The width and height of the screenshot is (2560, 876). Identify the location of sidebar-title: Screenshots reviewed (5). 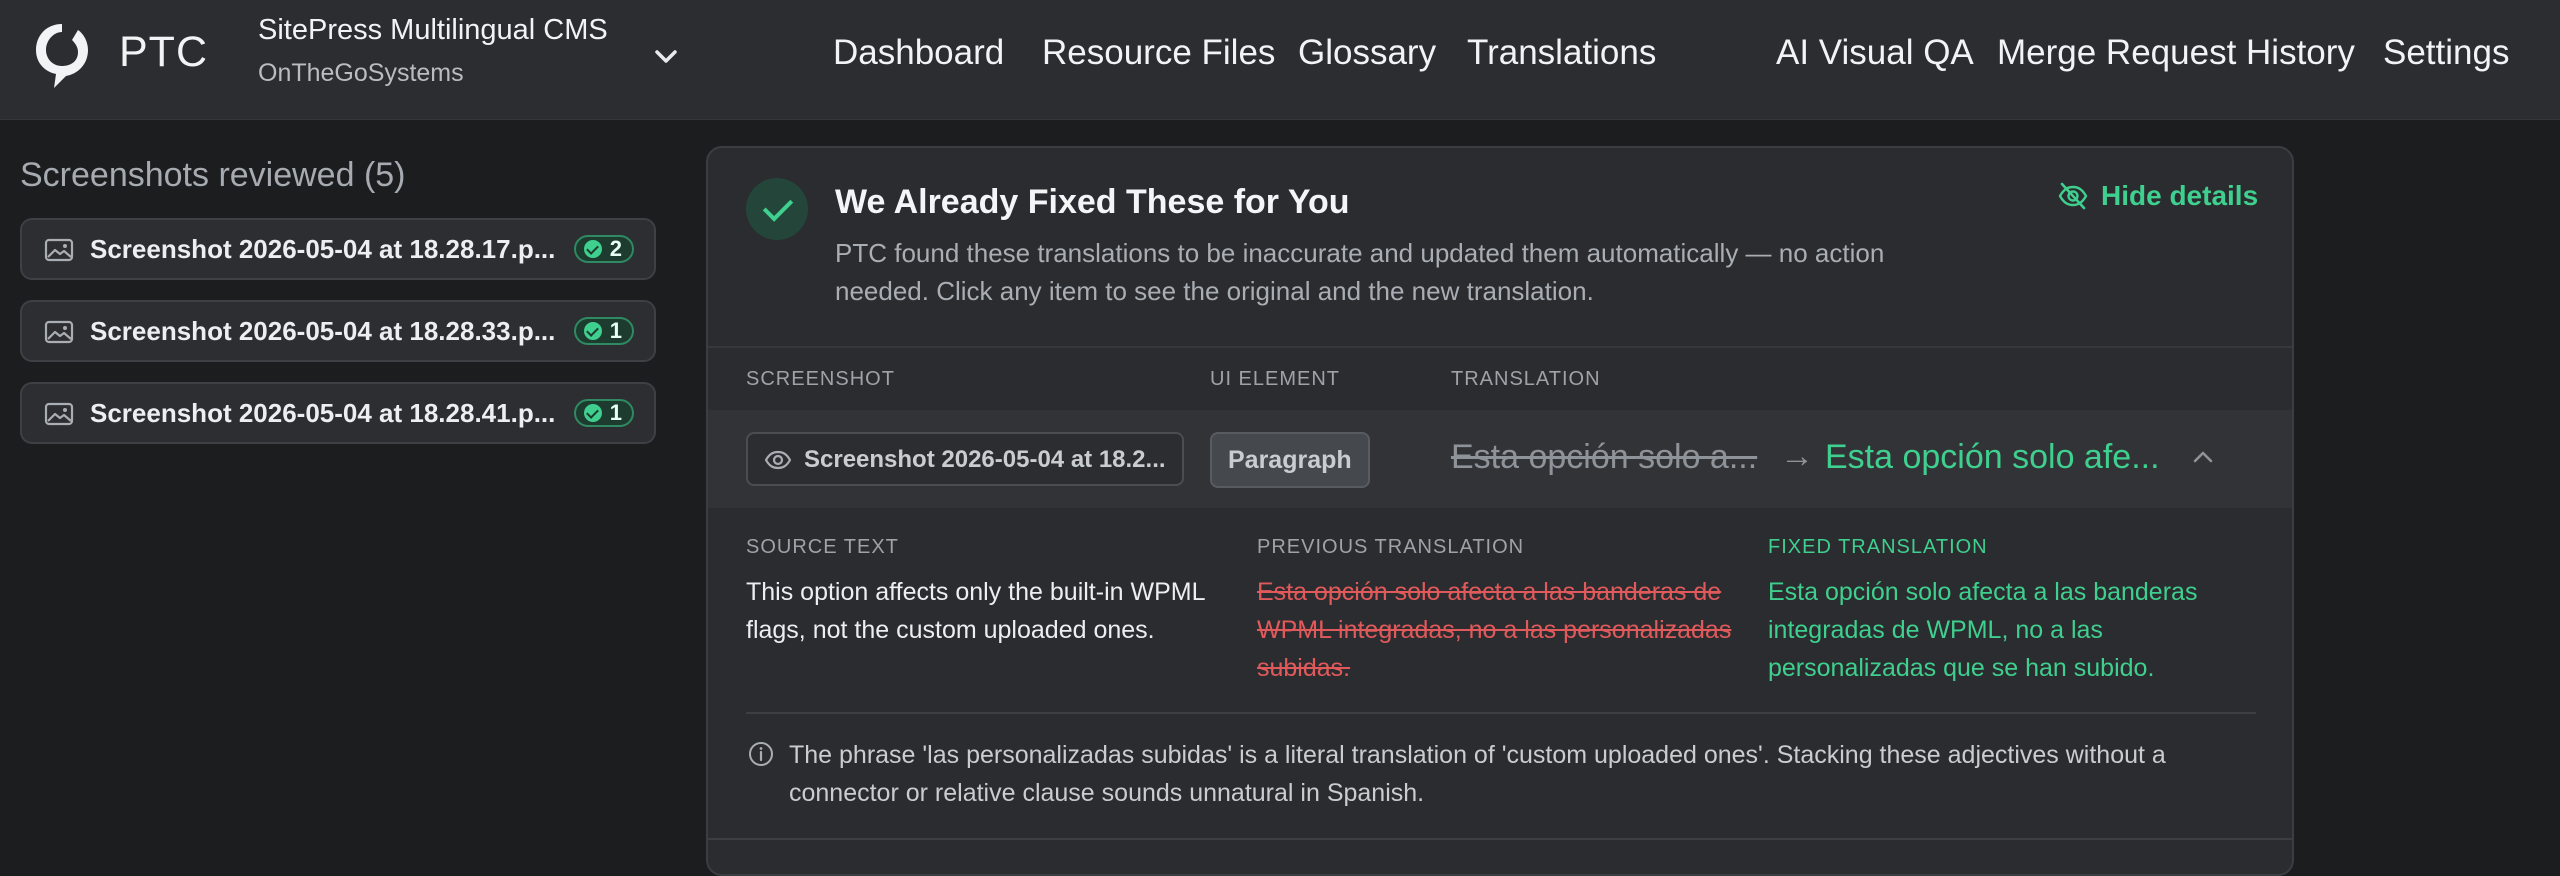
(213, 175).